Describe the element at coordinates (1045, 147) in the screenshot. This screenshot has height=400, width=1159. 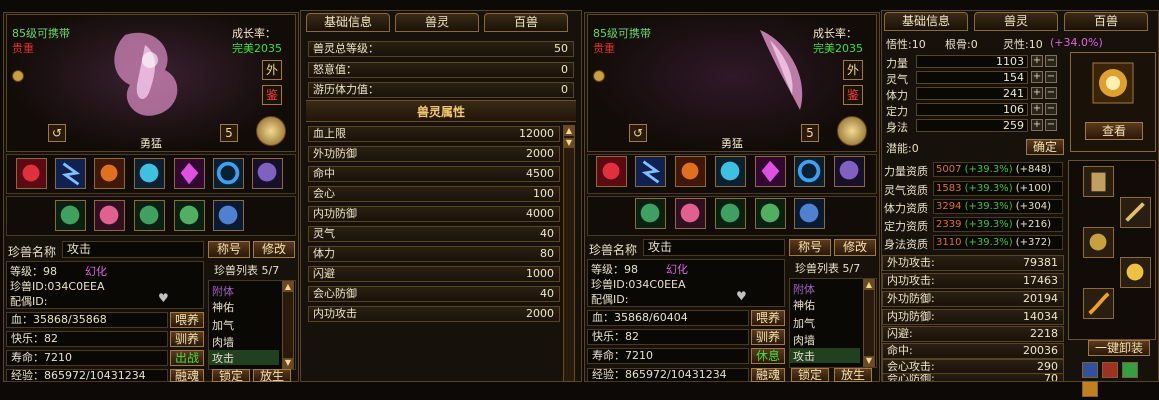
I see `confirm-button: 确定` at that location.